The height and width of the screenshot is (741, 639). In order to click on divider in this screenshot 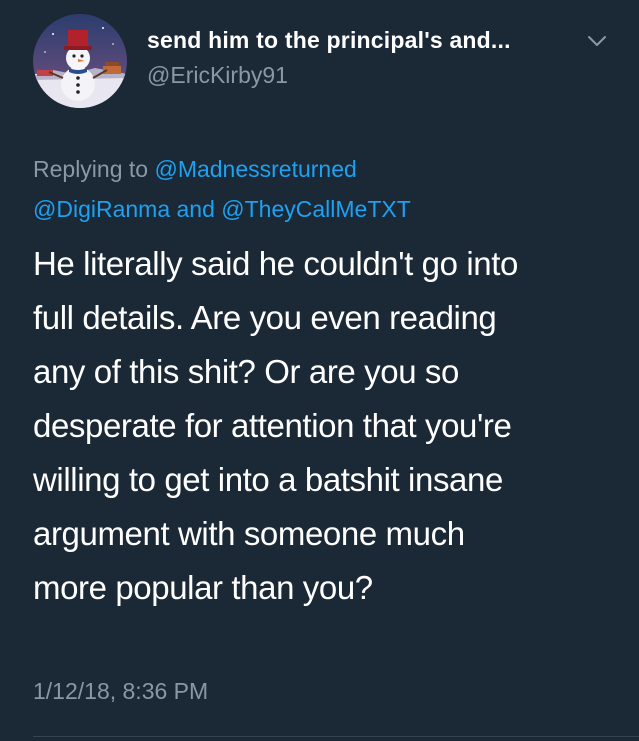, I will do `click(336, 736)`.